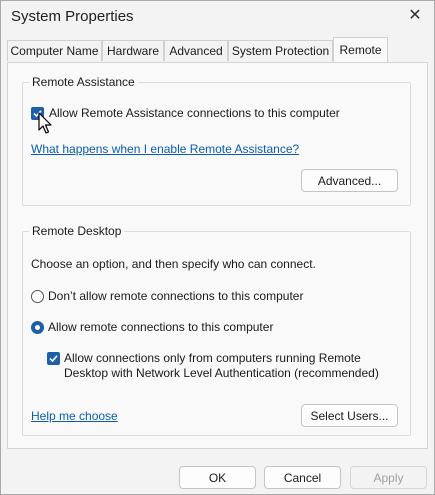 This screenshot has width=435, height=495. I want to click on apply-button: Apply, so click(388, 477).